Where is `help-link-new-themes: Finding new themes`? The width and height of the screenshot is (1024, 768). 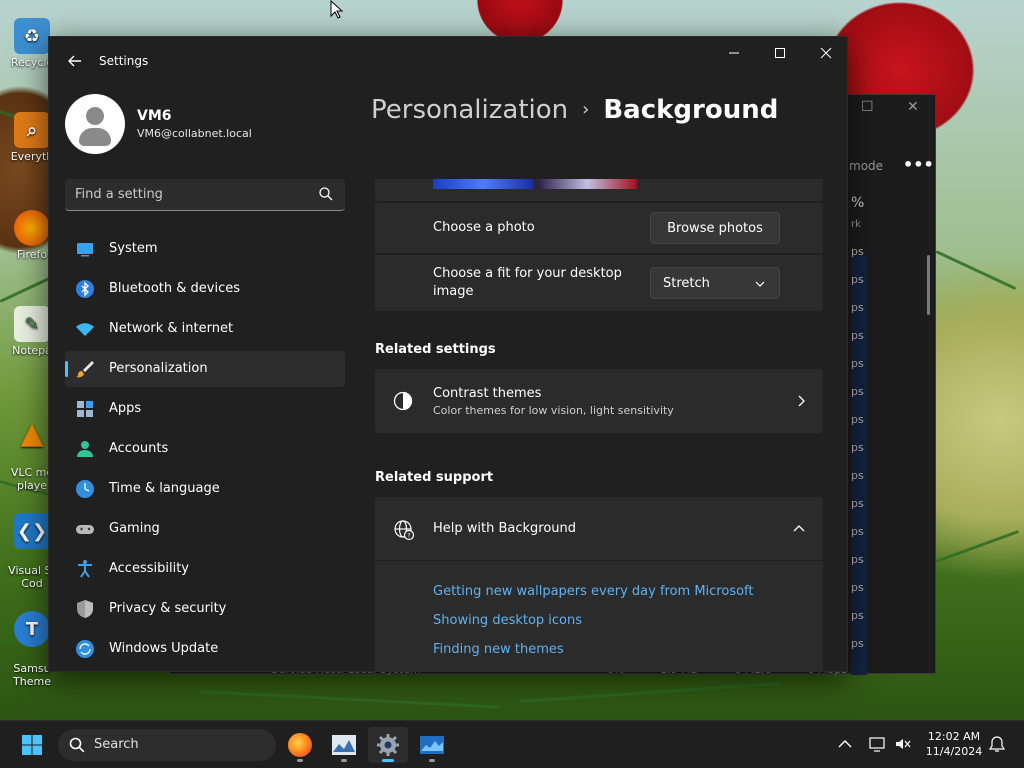 help-link-new-themes: Finding new themes is located at coordinates (498, 649).